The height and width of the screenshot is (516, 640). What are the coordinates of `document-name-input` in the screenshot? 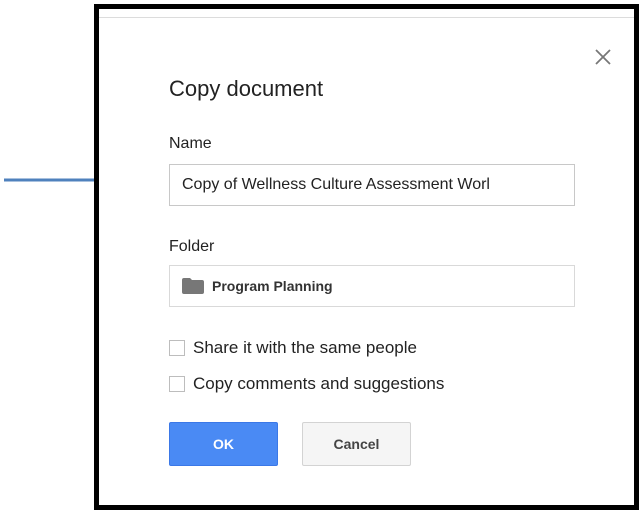 It's located at (372, 185).